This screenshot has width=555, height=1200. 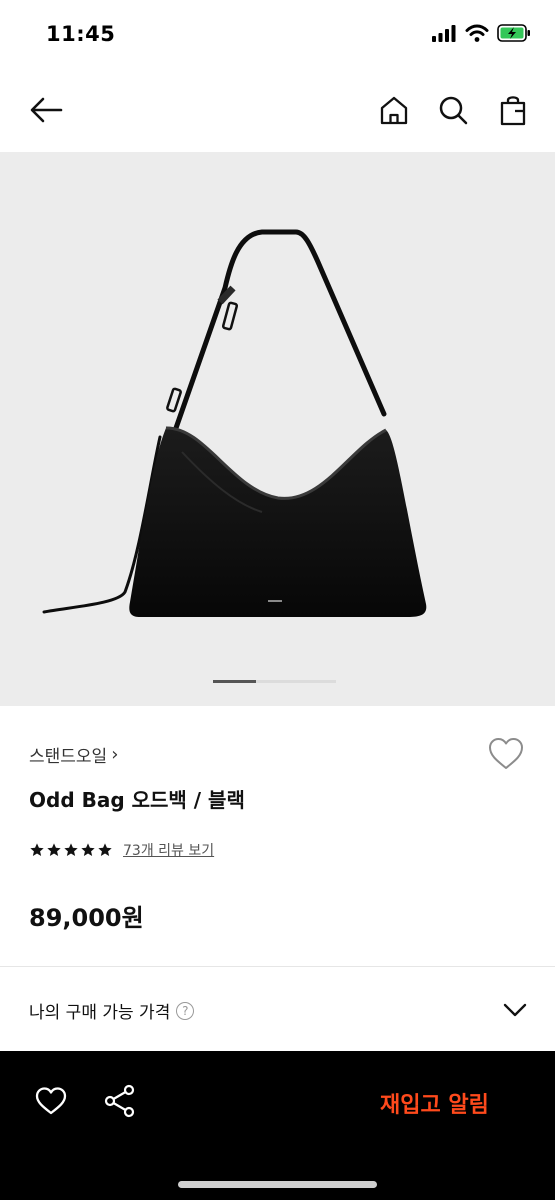 I want to click on share-button, so click(x=120, y=1103).